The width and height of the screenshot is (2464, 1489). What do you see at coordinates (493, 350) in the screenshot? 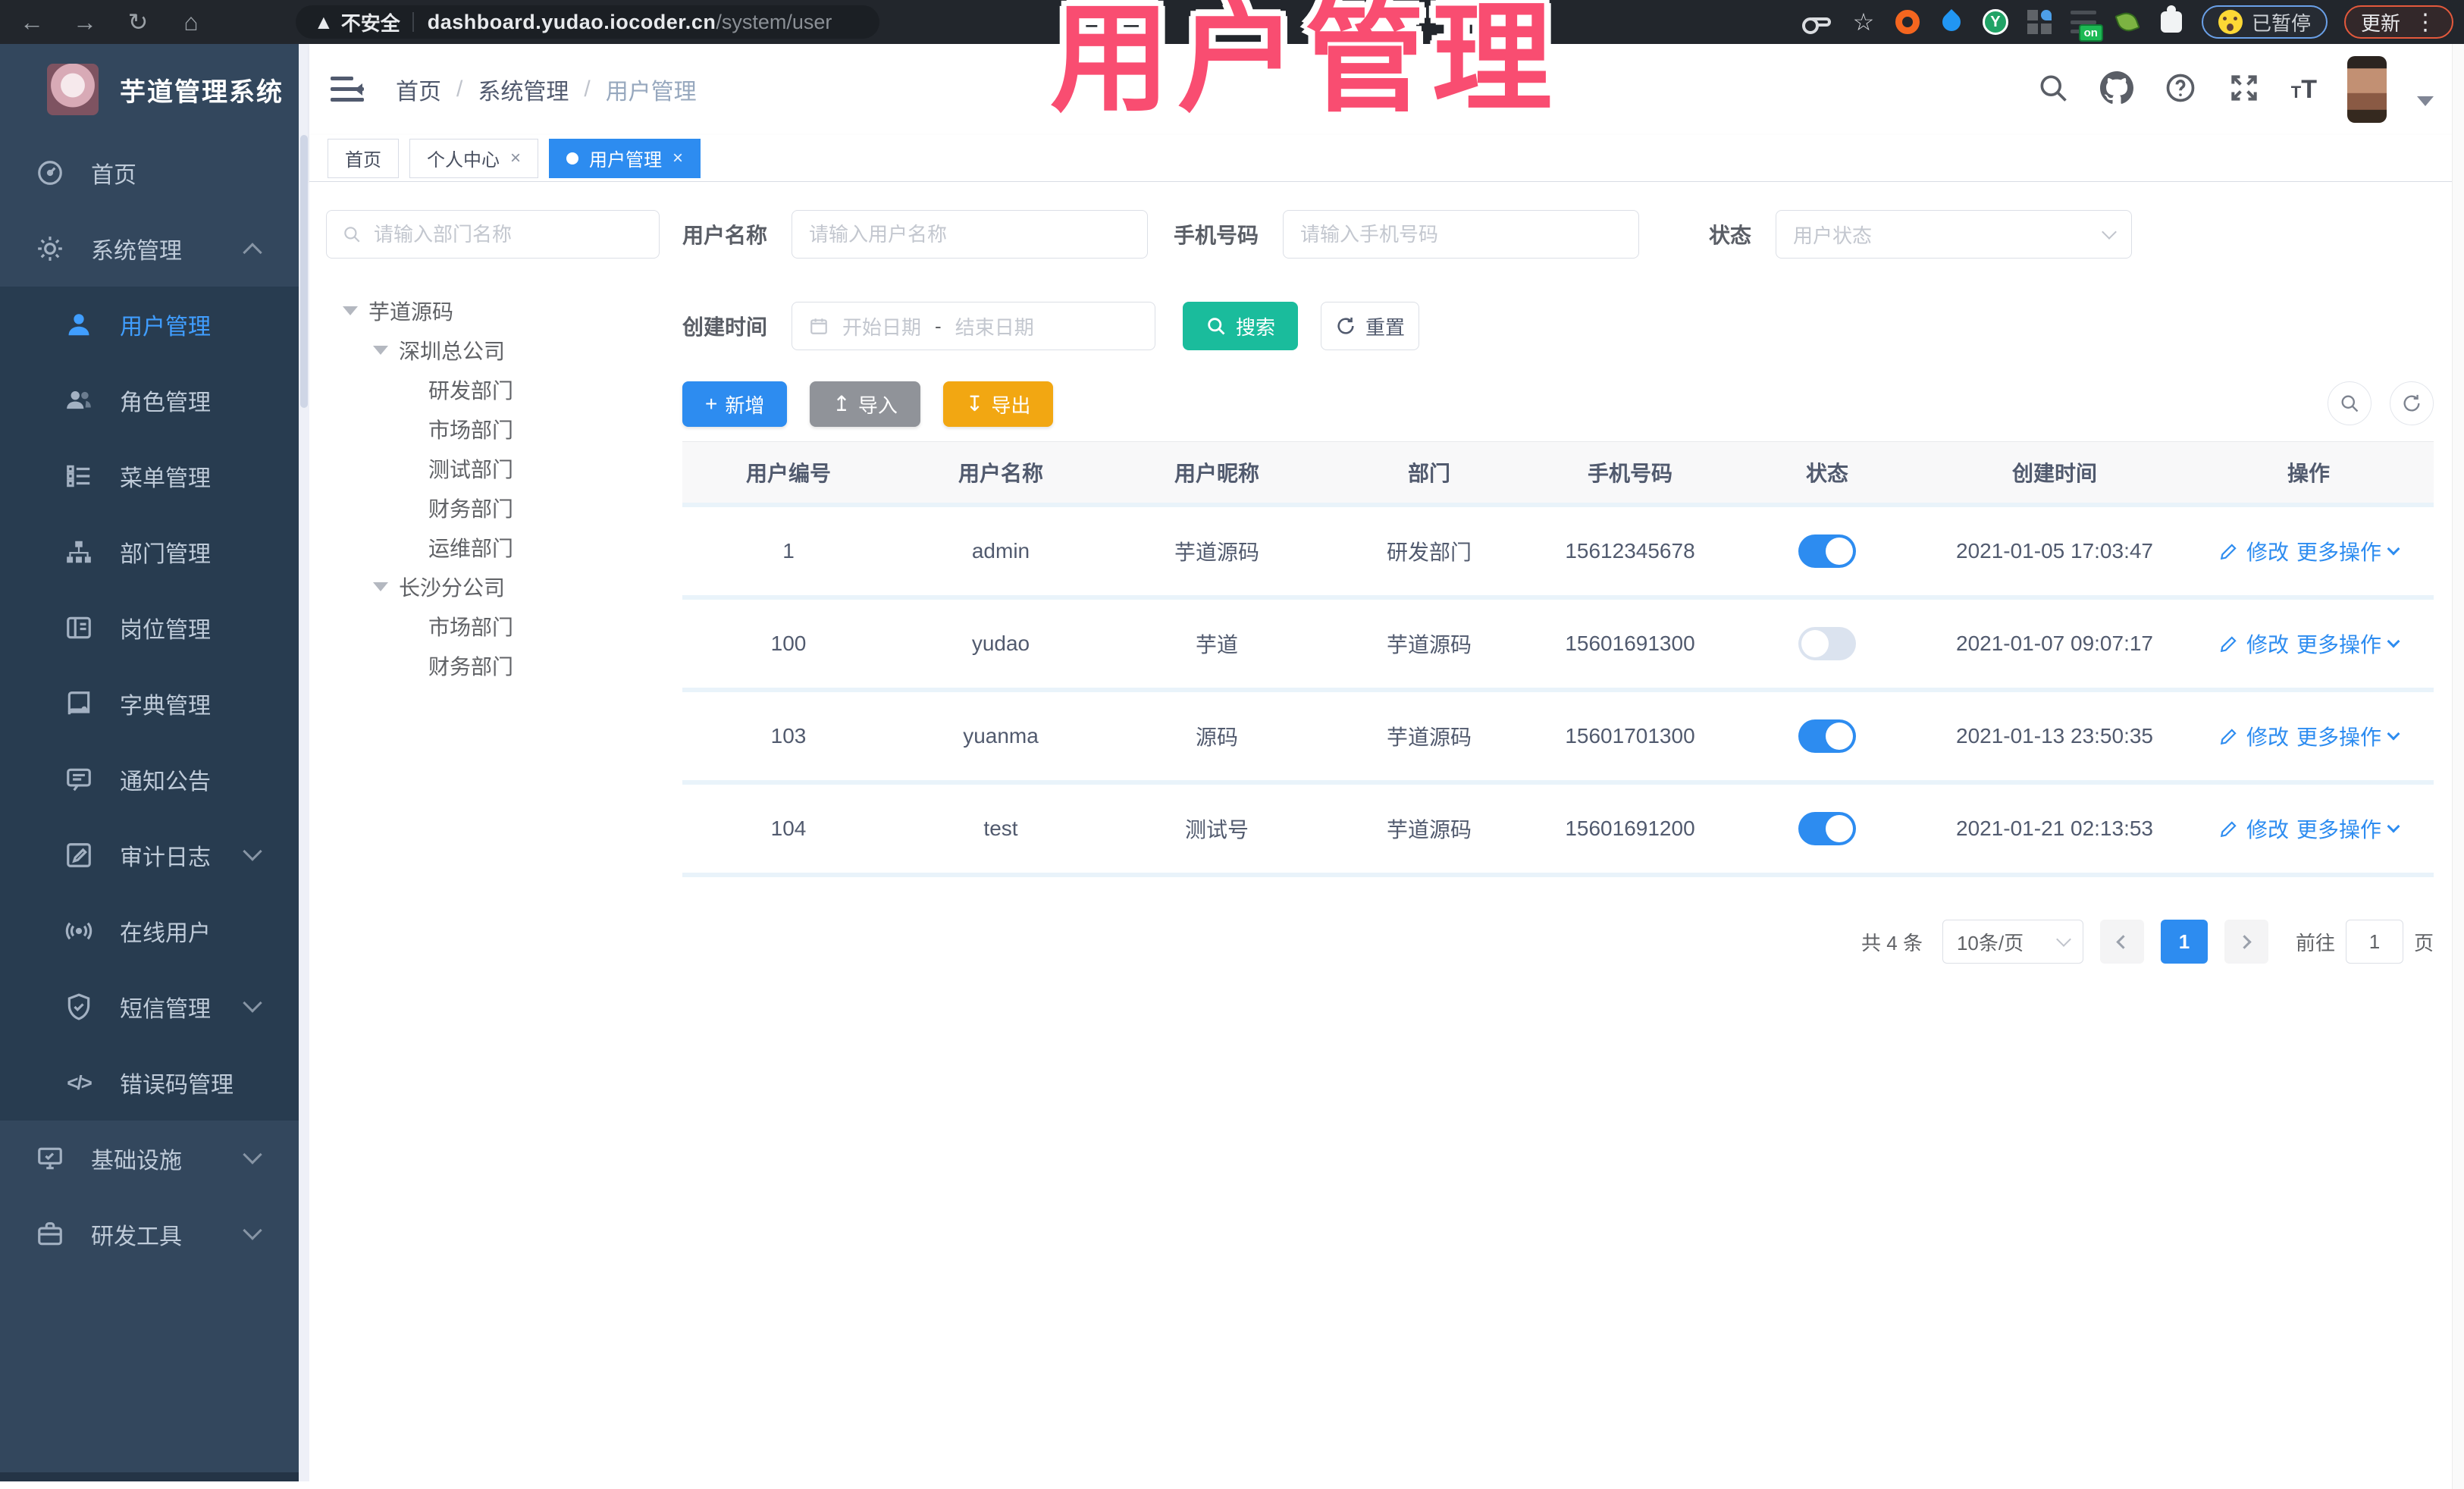
I see `tree-node: 深圳总公司` at bounding box center [493, 350].